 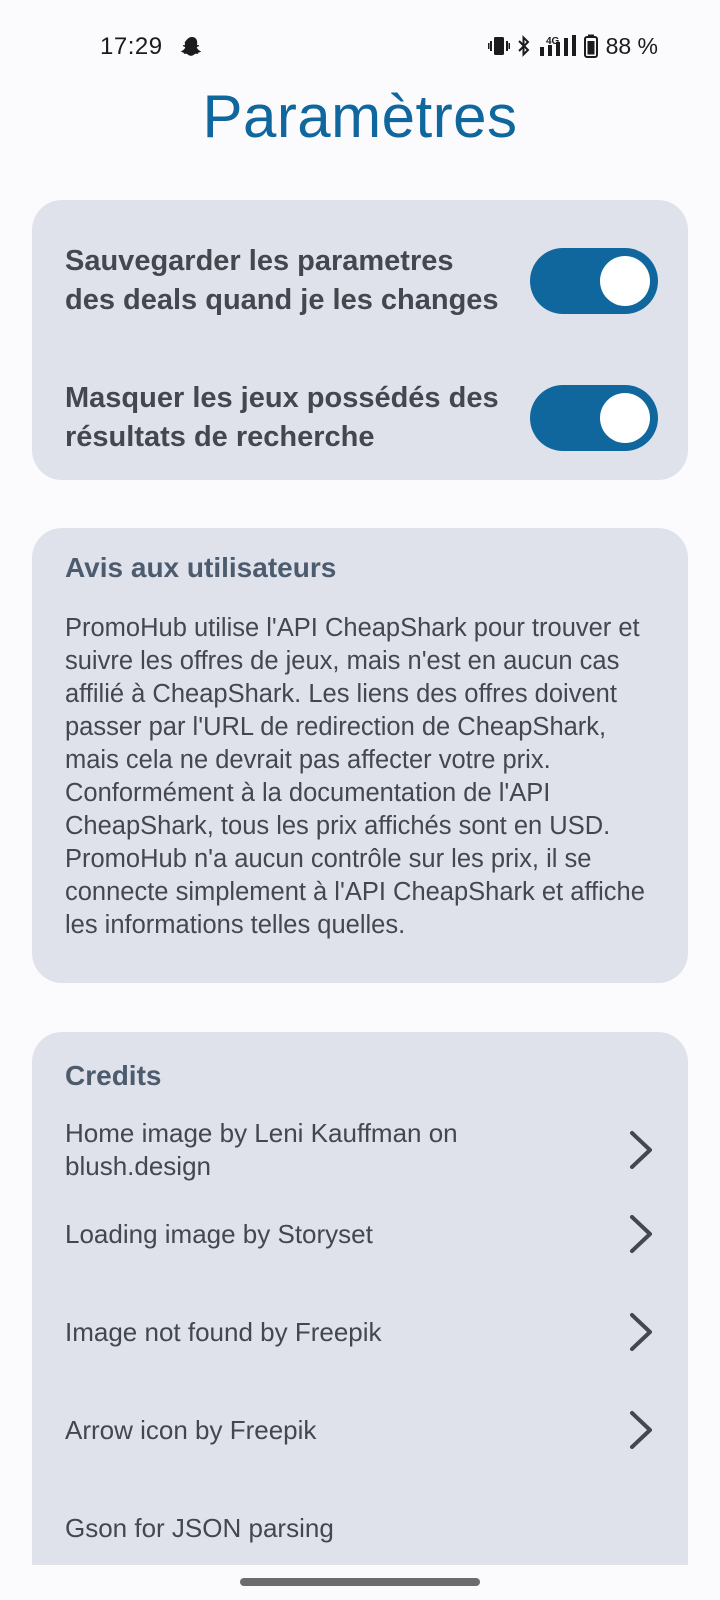 I want to click on credit-label: Loading image by Storyset, so click(x=219, y=1233).